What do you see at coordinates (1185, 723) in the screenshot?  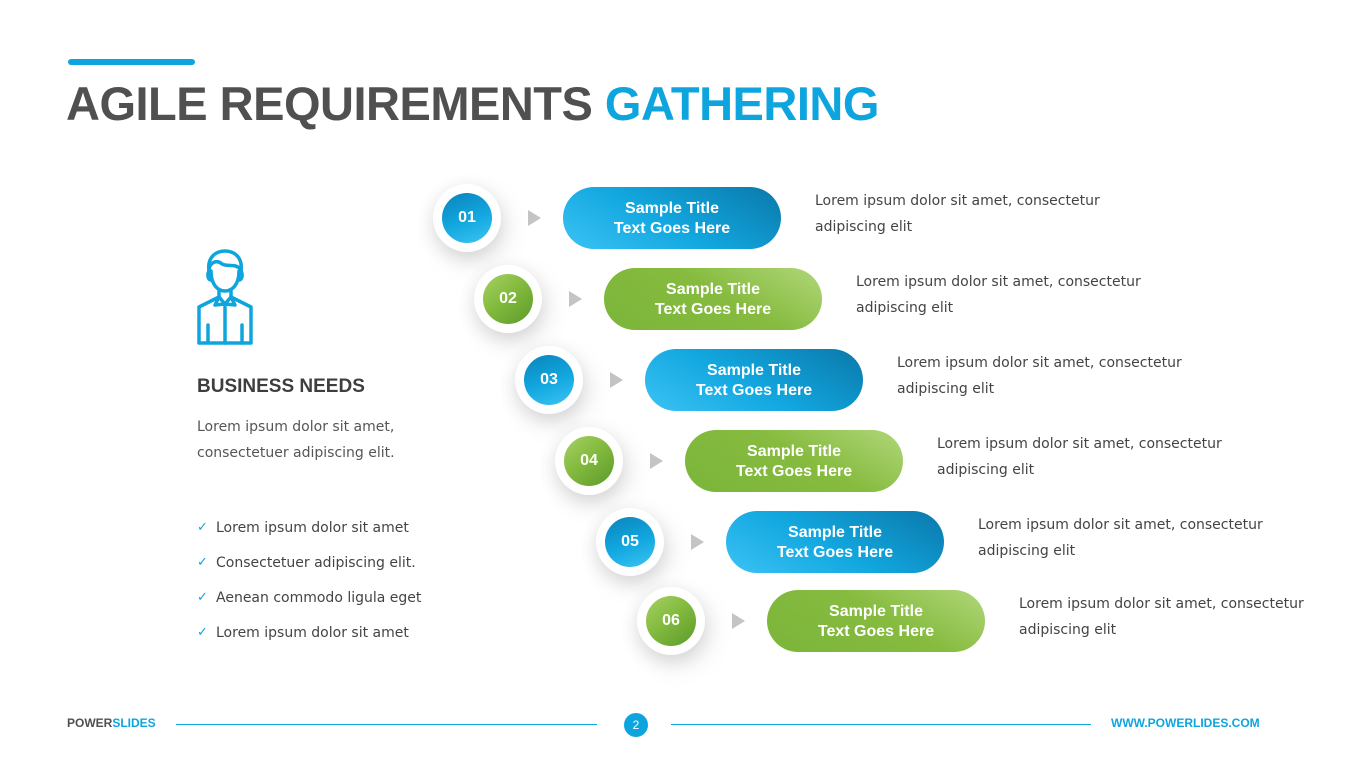 I see `footer-url-link: WWW.POWERLIDES.COM` at bounding box center [1185, 723].